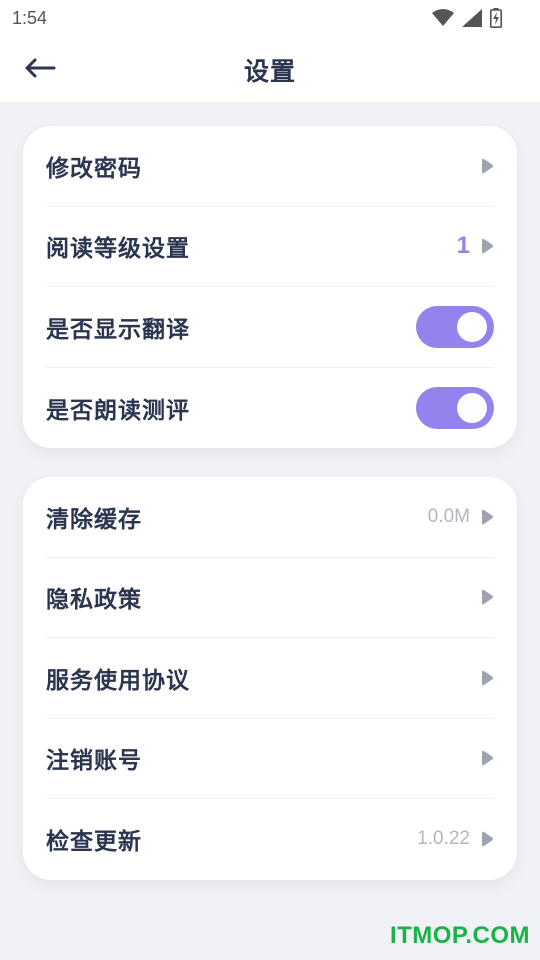  What do you see at coordinates (455, 407) in the screenshot?
I see `read-aloud-evaluation-toggle` at bounding box center [455, 407].